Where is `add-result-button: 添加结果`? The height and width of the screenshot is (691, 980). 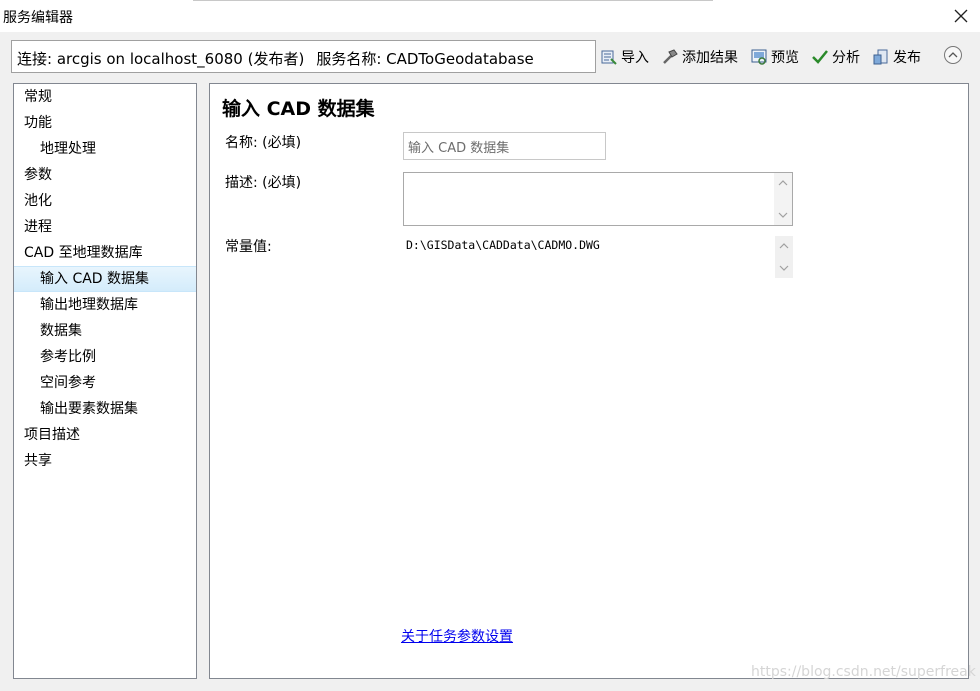 add-result-button: 添加结果 is located at coordinates (699, 57).